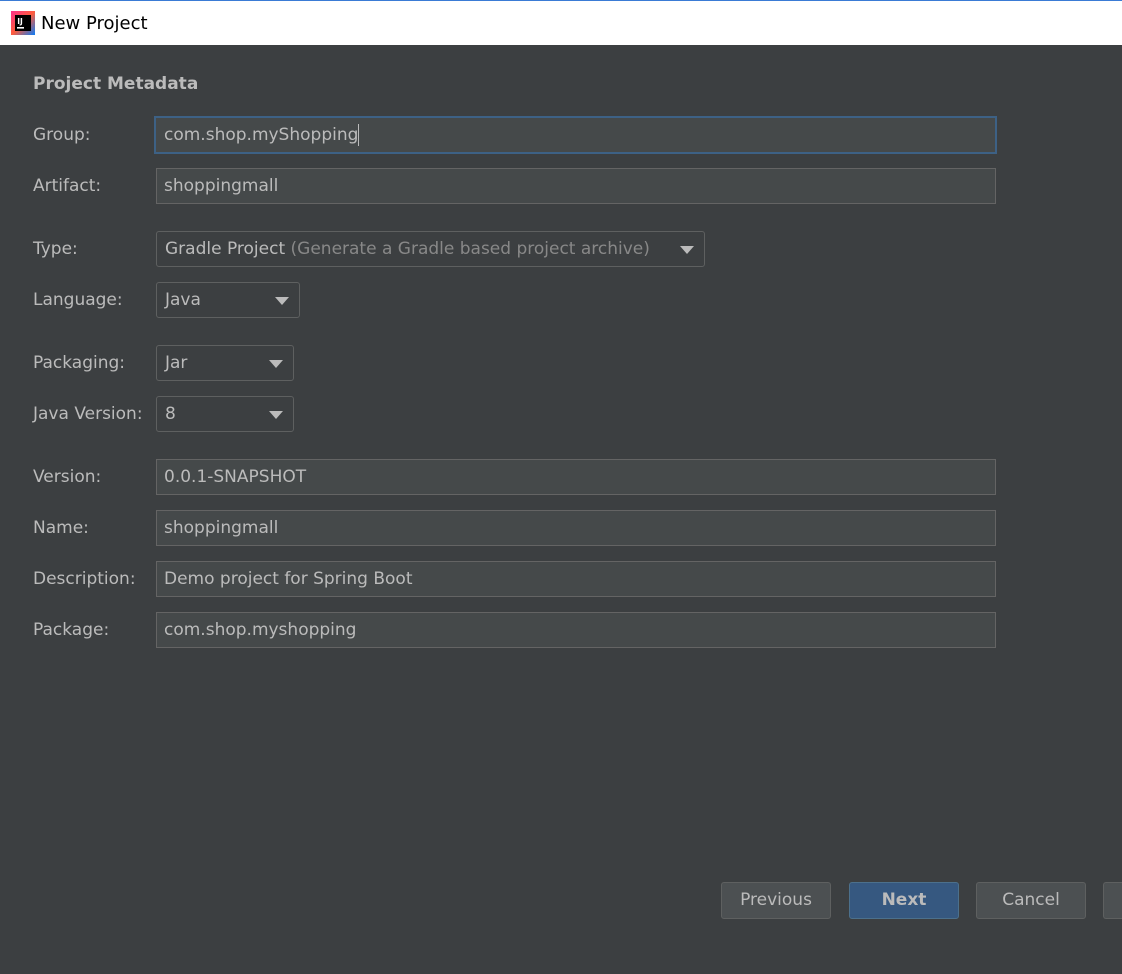  What do you see at coordinates (576, 528) in the screenshot?
I see `name-input: shoppingmall` at bounding box center [576, 528].